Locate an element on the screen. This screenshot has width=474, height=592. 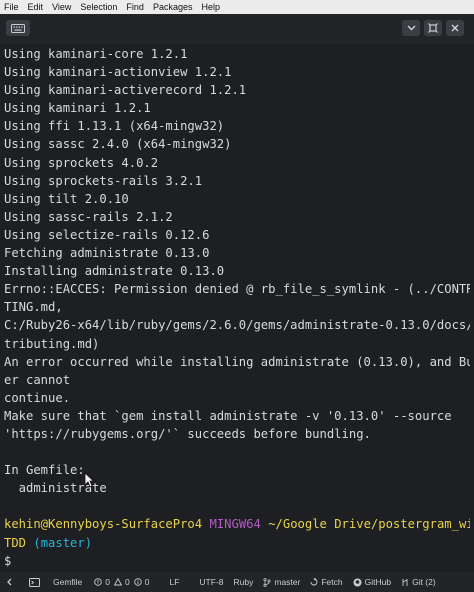
chevron-down-icon is located at coordinates (411, 28).